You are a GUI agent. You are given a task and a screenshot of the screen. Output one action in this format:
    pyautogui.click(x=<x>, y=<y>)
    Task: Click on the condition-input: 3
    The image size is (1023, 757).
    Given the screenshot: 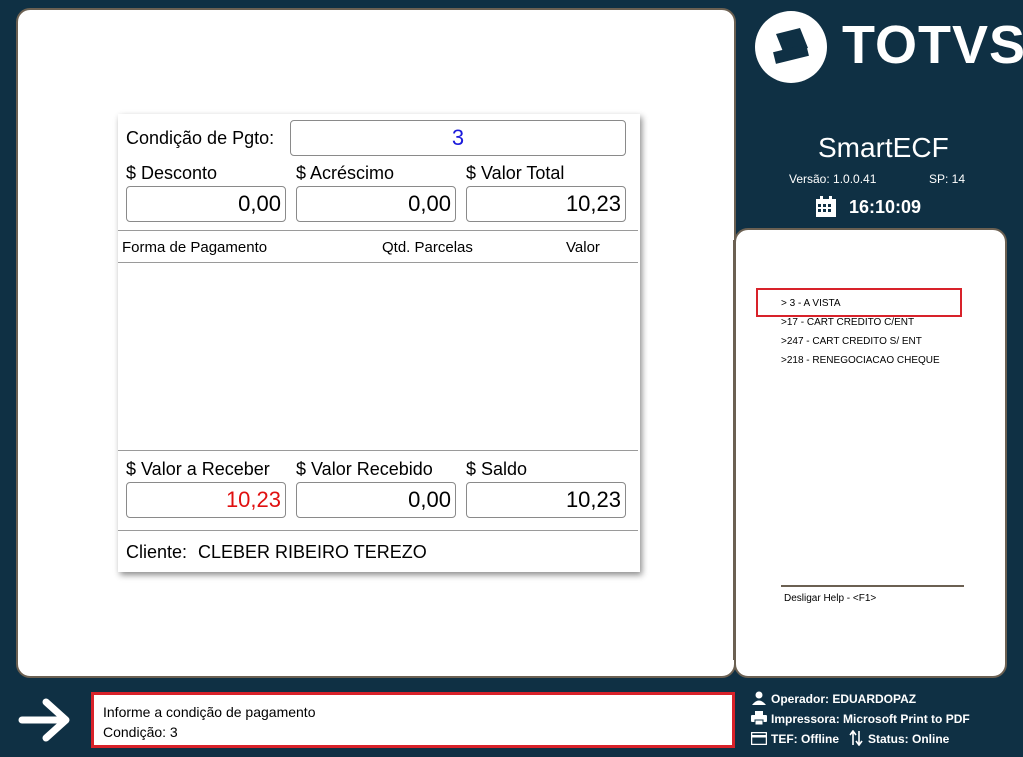 What is the action you would take?
    pyautogui.click(x=458, y=138)
    